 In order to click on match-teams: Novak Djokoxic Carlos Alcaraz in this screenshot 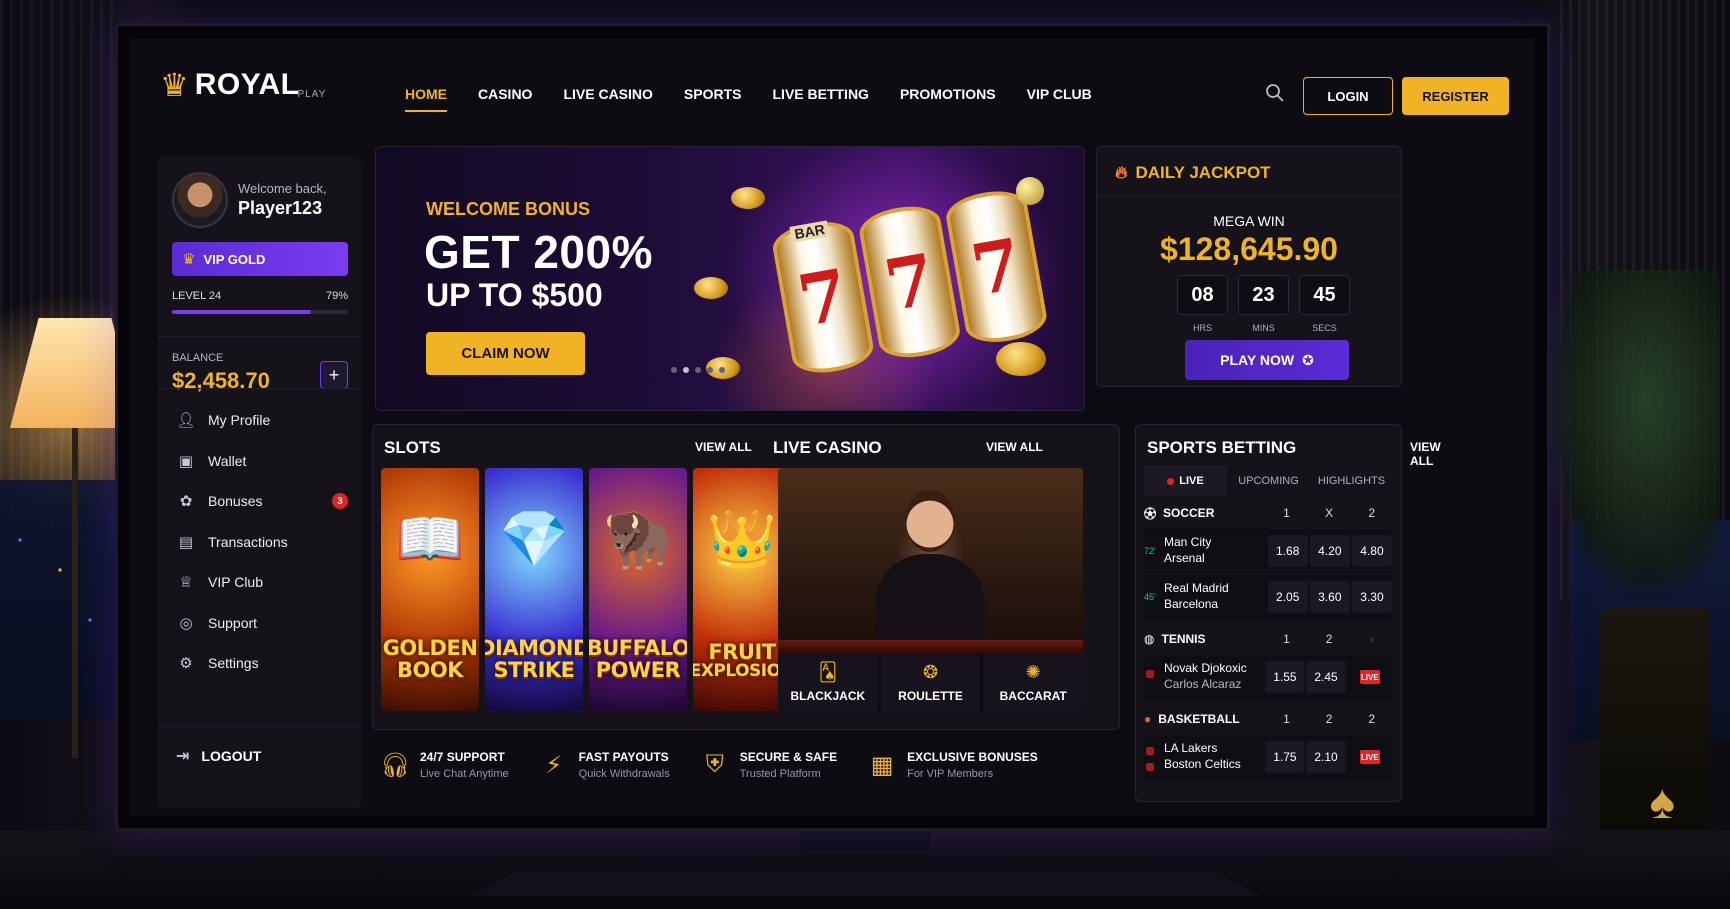, I will do `click(1204, 676)`.